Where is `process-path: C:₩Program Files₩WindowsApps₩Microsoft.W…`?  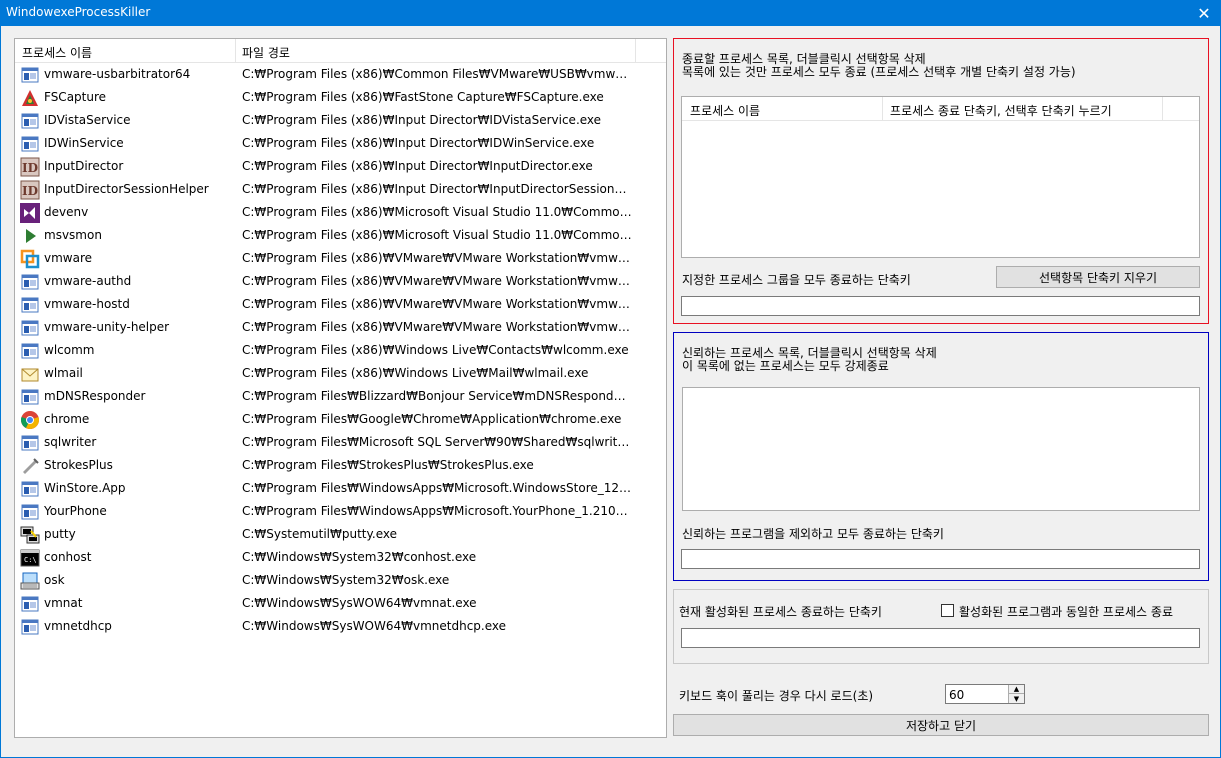 process-path: C:₩Program Files₩WindowsApps₩Microsoft.W… is located at coordinates (437, 488).